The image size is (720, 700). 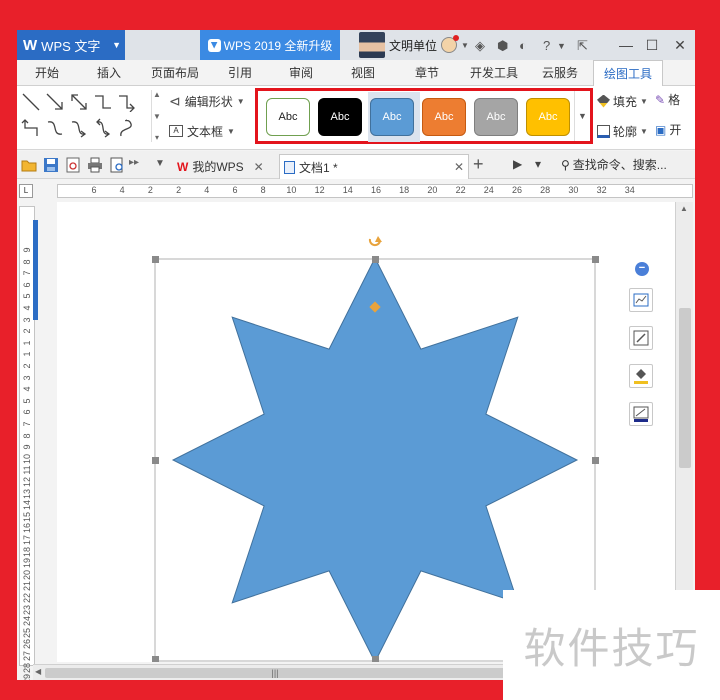 I want to click on horizontal-ruler: 6 4 2 2 4 6 8 10 12 14 16 18 20 22 24 26 28 30 32 34, so click(x=375, y=191).